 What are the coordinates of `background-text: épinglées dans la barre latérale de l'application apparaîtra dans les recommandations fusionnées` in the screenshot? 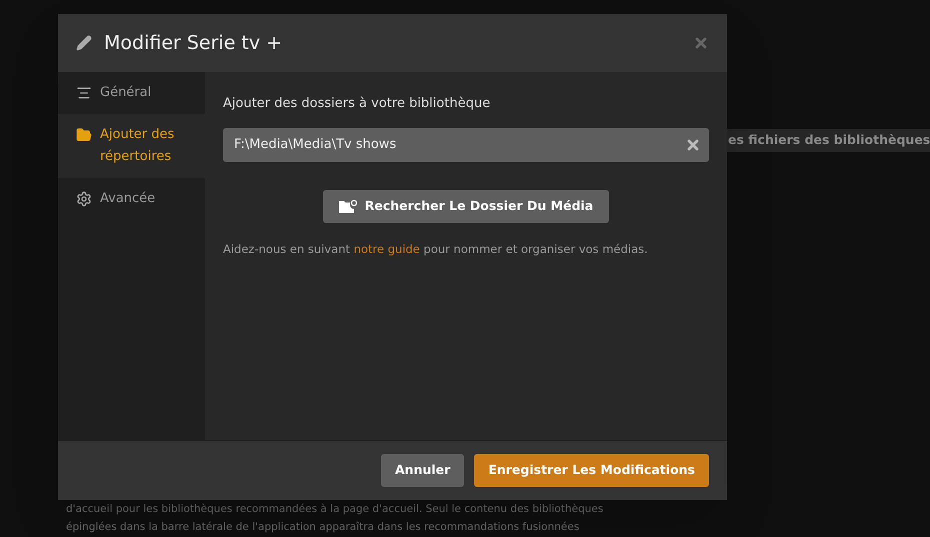 It's located at (323, 527).